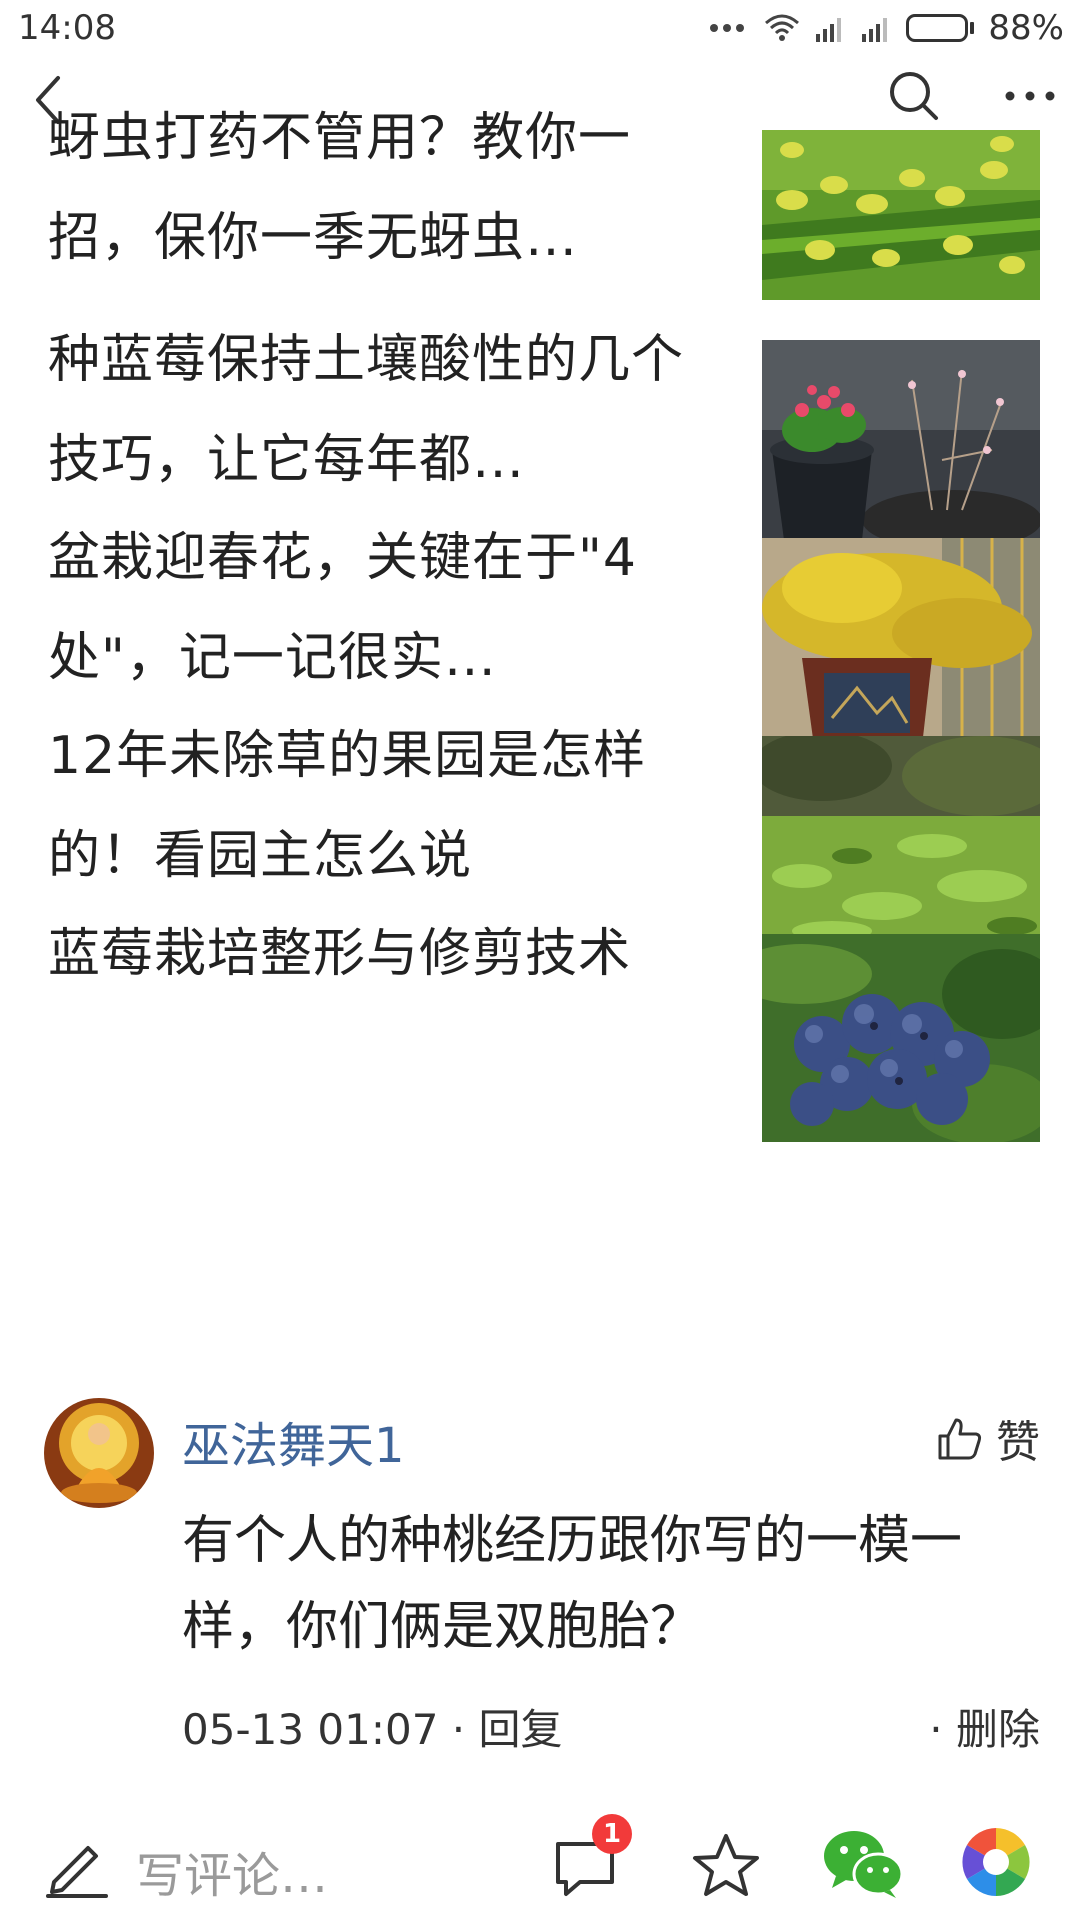 The height and width of the screenshot is (1920, 1080). What do you see at coordinates (940, 28) in the screenshot?
I see `battery-icon` at bounding box center [940, 28].